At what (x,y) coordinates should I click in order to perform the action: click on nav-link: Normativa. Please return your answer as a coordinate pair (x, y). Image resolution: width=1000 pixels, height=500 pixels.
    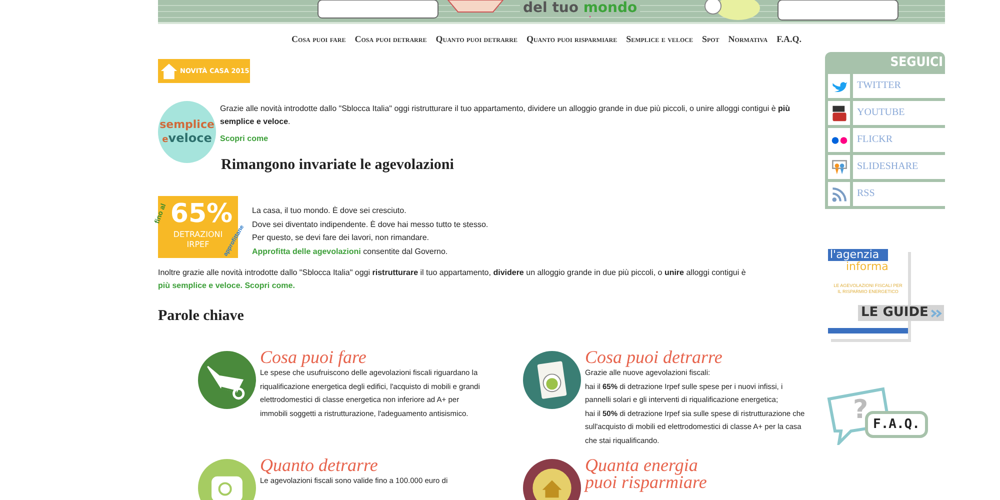
    Looking at the image, I should click on (748, 40).